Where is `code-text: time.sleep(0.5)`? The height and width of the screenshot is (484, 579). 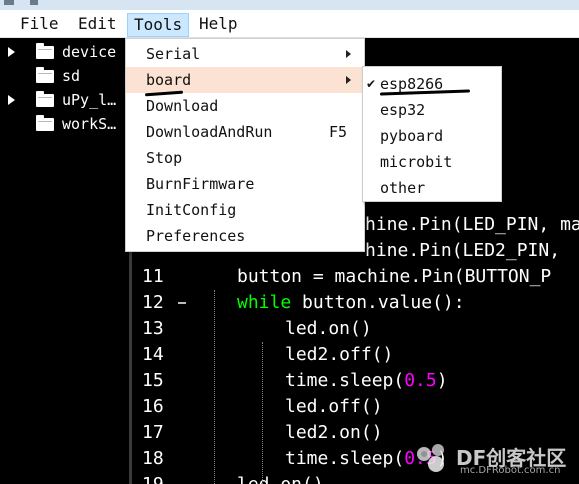 code-text: time.sleep(0.5) is located at coordinates (366, 381).